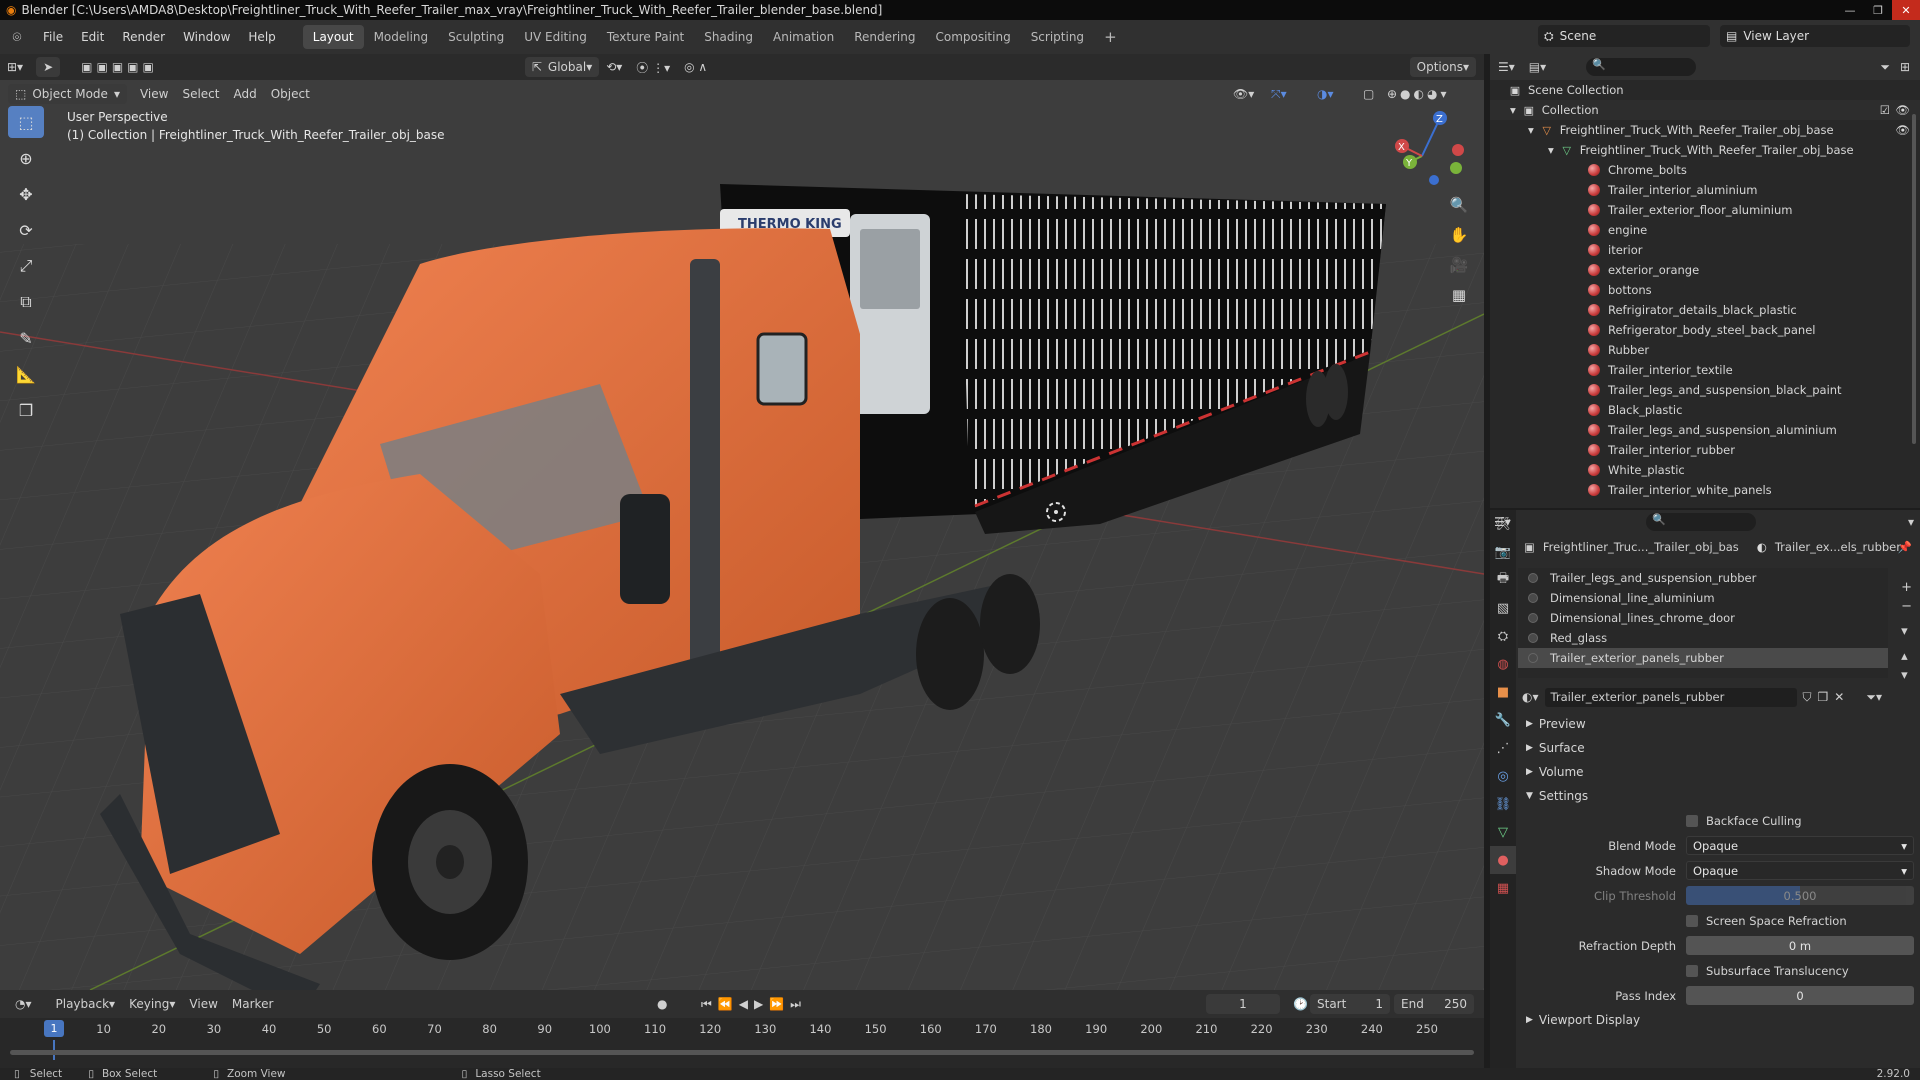 This screenshot has width=1920, height=1080. I want to click on tab-texture-paint: Texture Paint, so click(645, 37).